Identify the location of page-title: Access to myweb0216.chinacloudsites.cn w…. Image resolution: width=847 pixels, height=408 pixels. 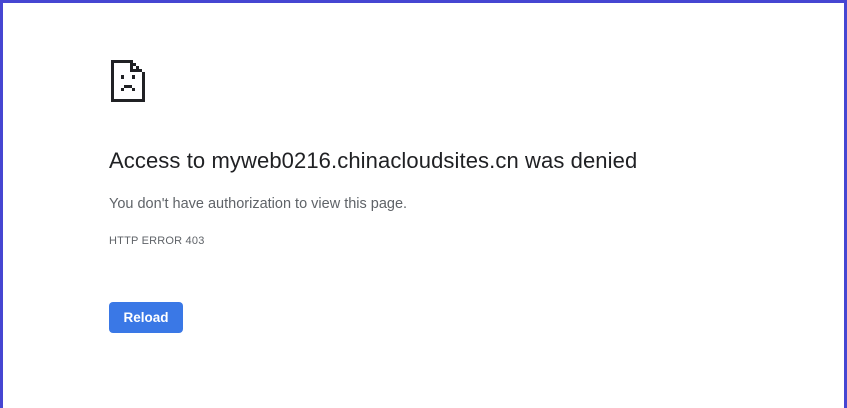
(373, 160).